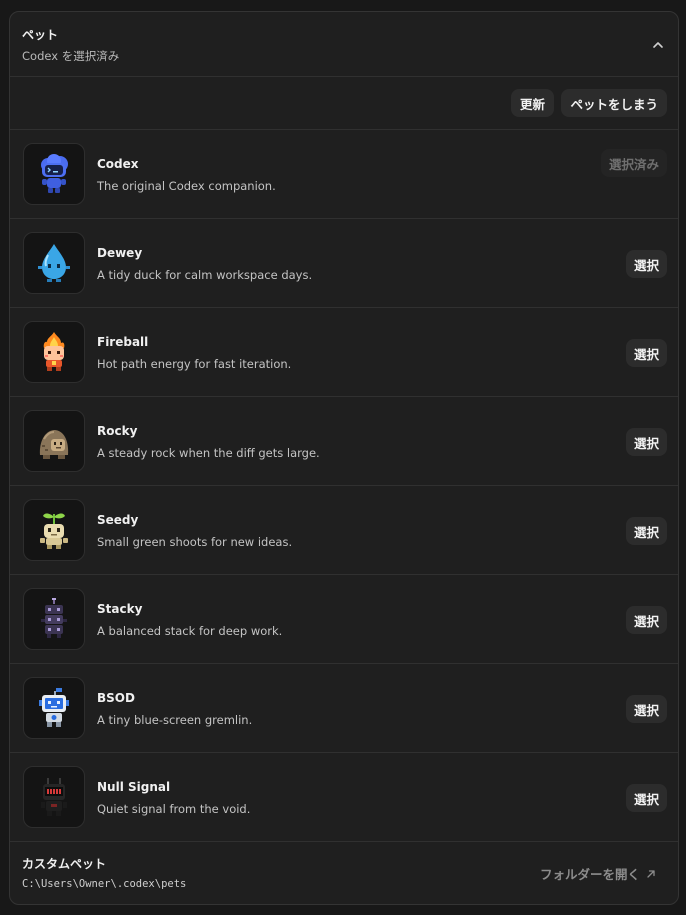  What do you see at coordinates (174, 809) in the screenshot?
I see `pet-description: Quiet signal from the void.` at bounding box center [174, 809].